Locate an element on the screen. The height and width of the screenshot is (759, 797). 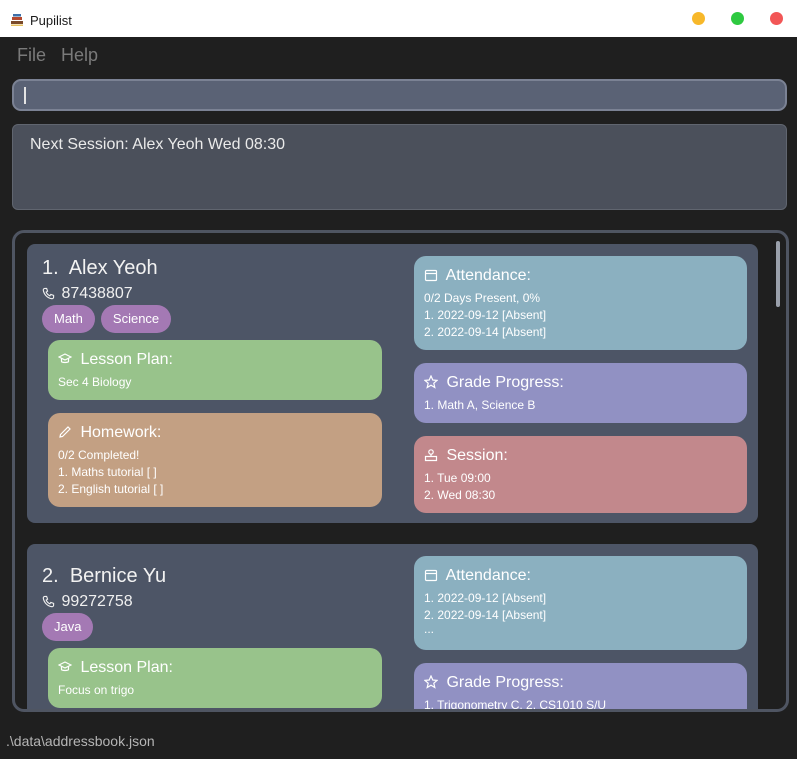
tag-list: Java is located at coordinates (68, 627).